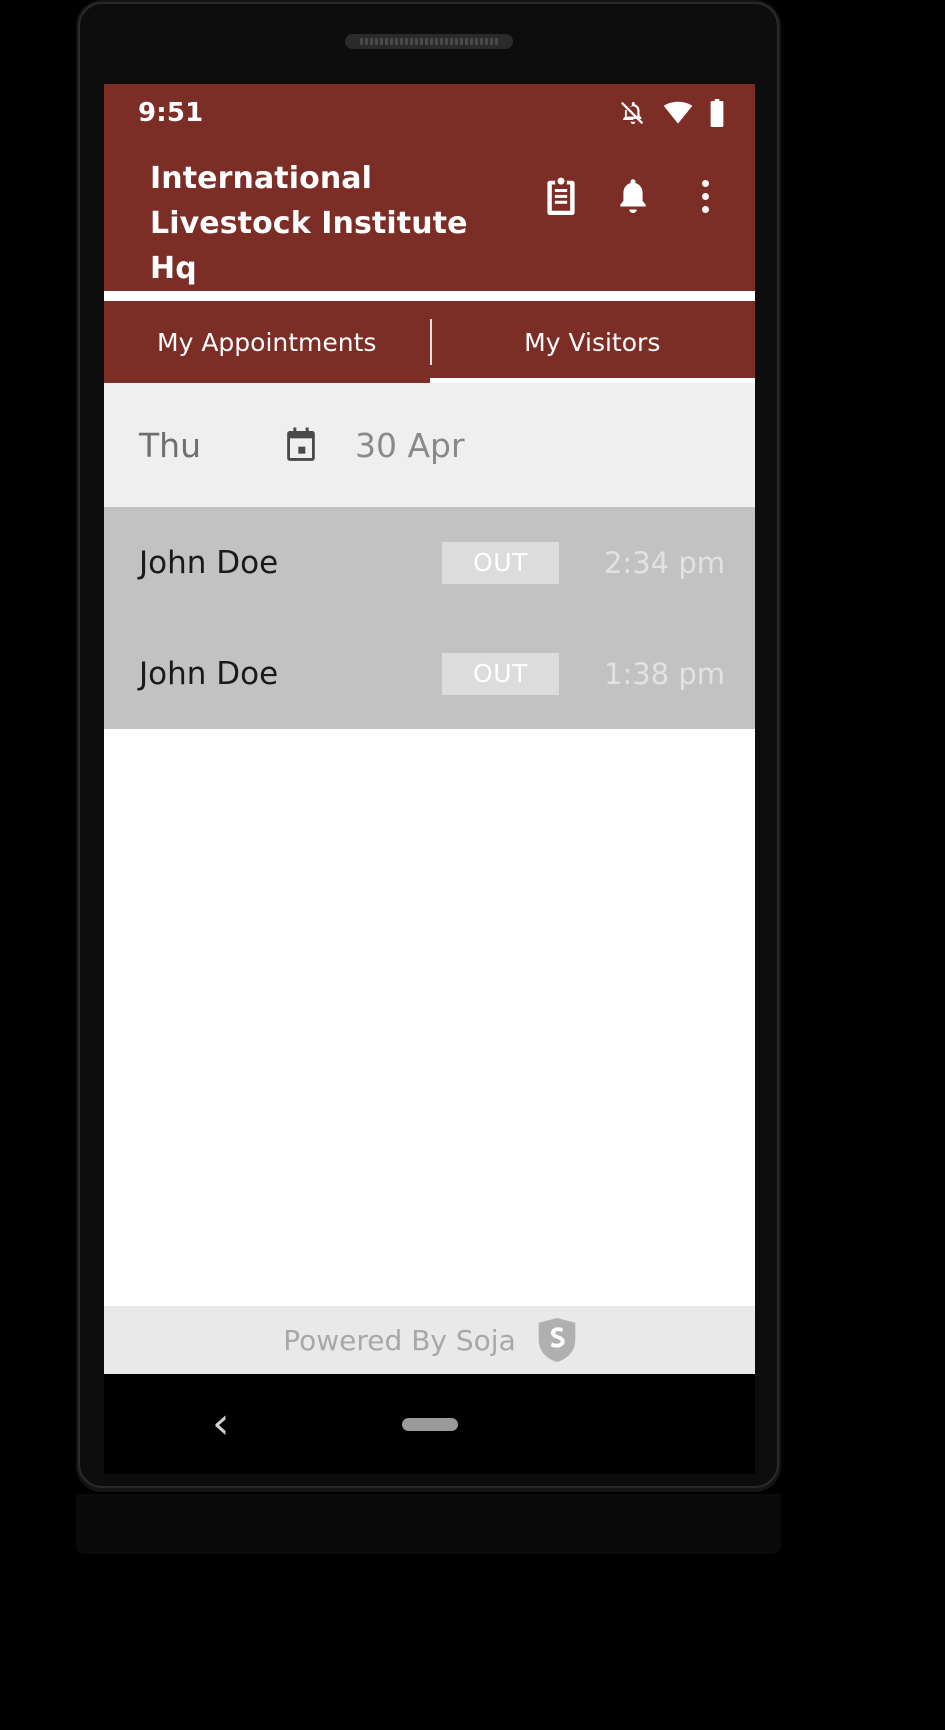  I want to click on overflow-menu-icon, so click(705, 196).